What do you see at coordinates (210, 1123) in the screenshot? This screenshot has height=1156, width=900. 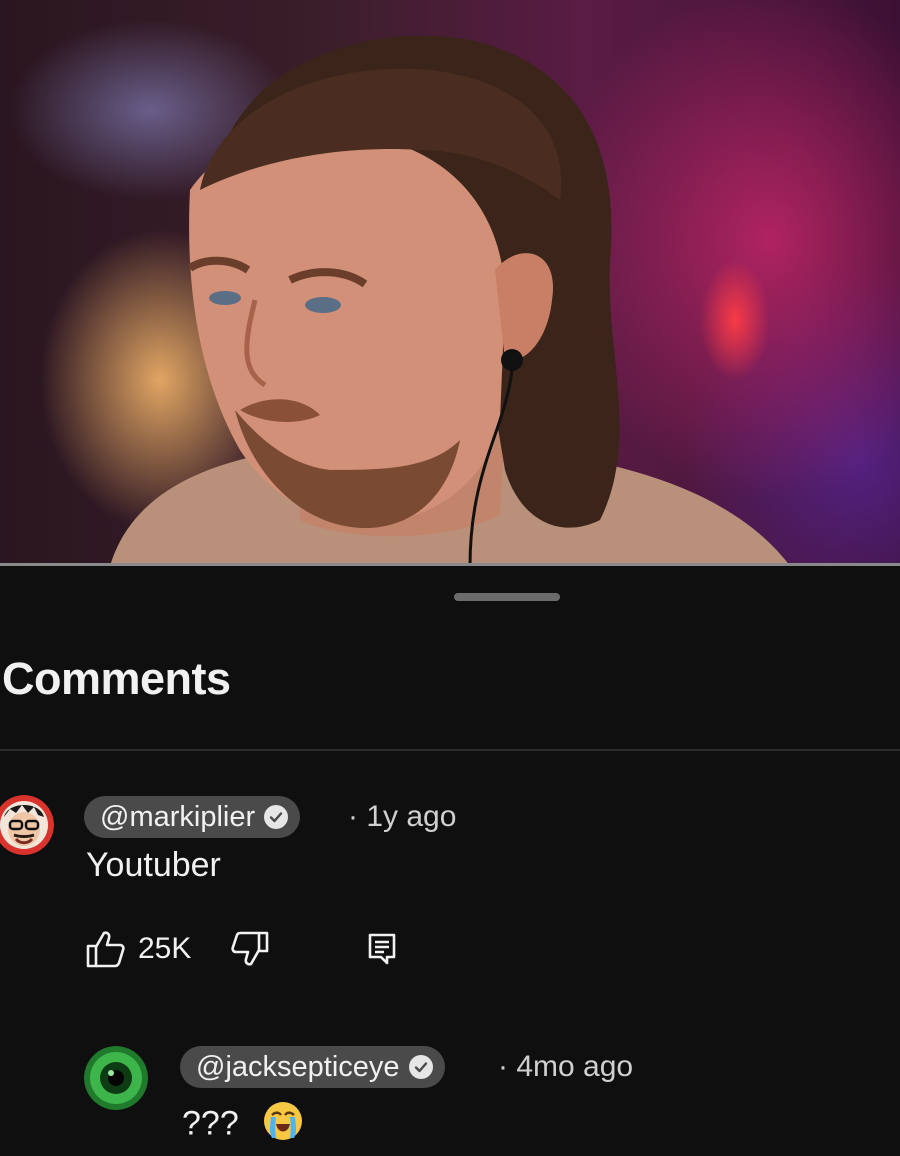 I see `reply-text: ???` at bounding box center [210, 1123].